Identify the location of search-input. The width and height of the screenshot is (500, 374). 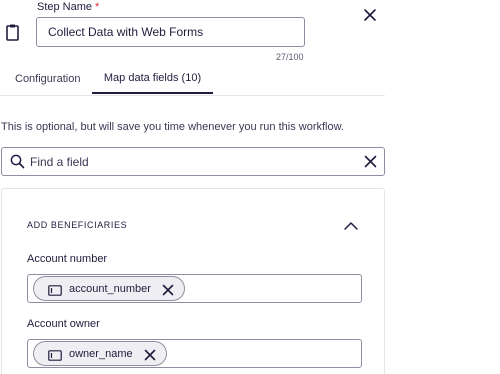
(190, 161).